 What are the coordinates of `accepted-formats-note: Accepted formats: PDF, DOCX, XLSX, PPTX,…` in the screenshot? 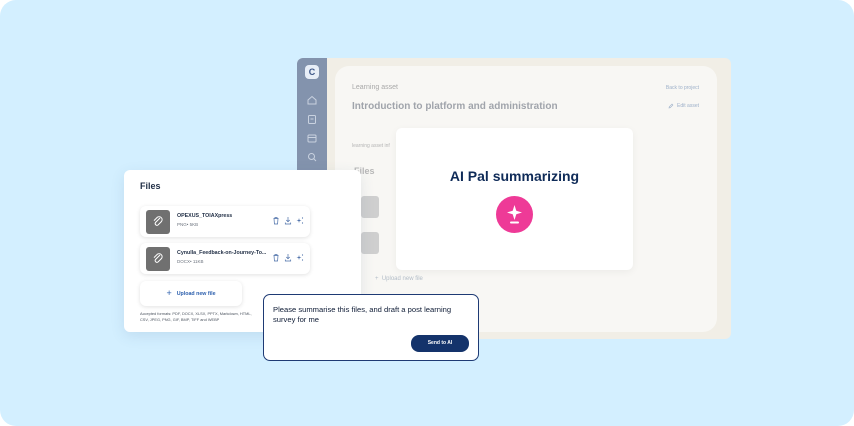 It's located at (196, 316).